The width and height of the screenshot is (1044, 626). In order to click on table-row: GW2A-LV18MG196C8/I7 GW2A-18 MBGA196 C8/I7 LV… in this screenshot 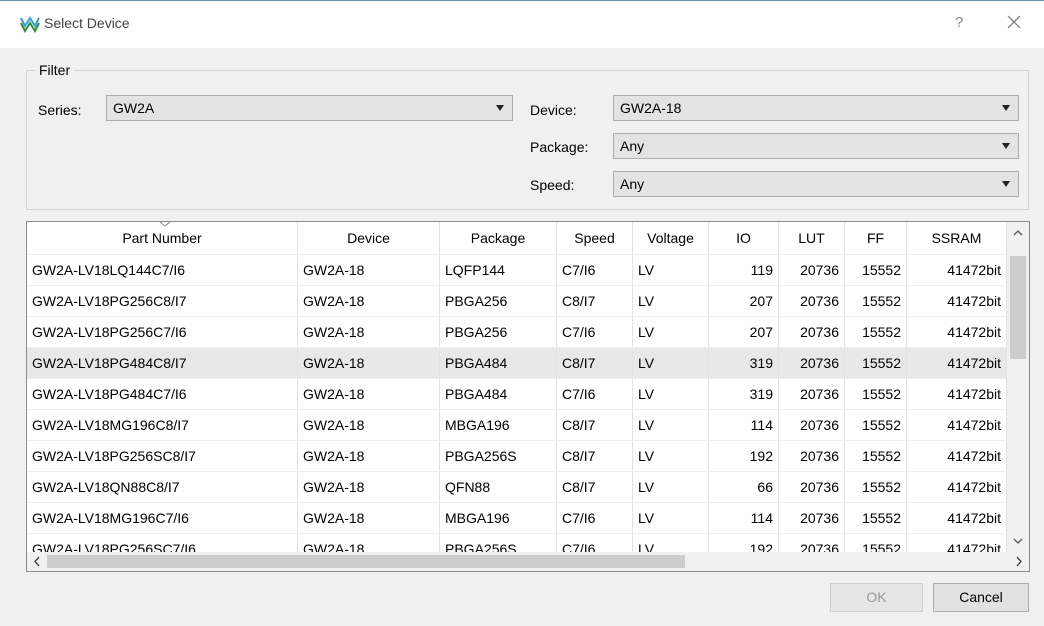, I will do `click(517, 425)`.